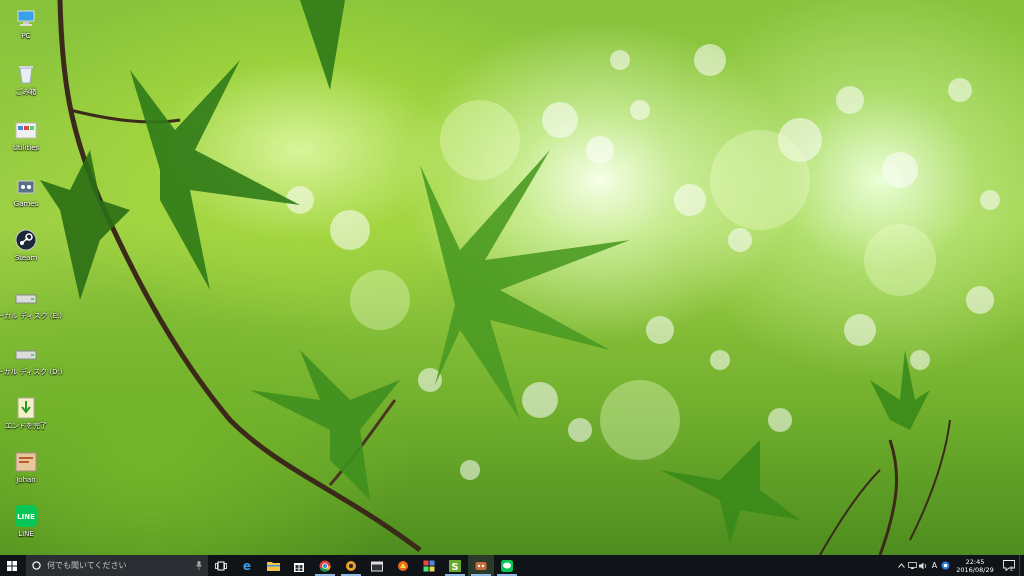  I want to click on photo-app-icon, so click(429, 565).